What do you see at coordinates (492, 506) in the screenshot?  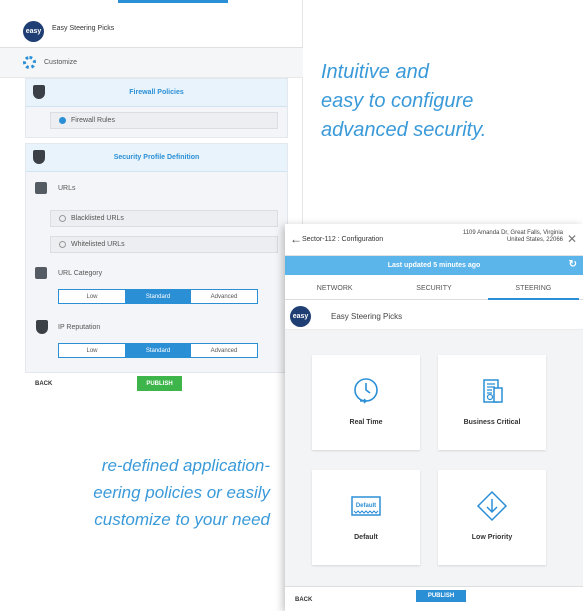 I see `down-arrow-diamond-icon` at bounding box center [492, 506].